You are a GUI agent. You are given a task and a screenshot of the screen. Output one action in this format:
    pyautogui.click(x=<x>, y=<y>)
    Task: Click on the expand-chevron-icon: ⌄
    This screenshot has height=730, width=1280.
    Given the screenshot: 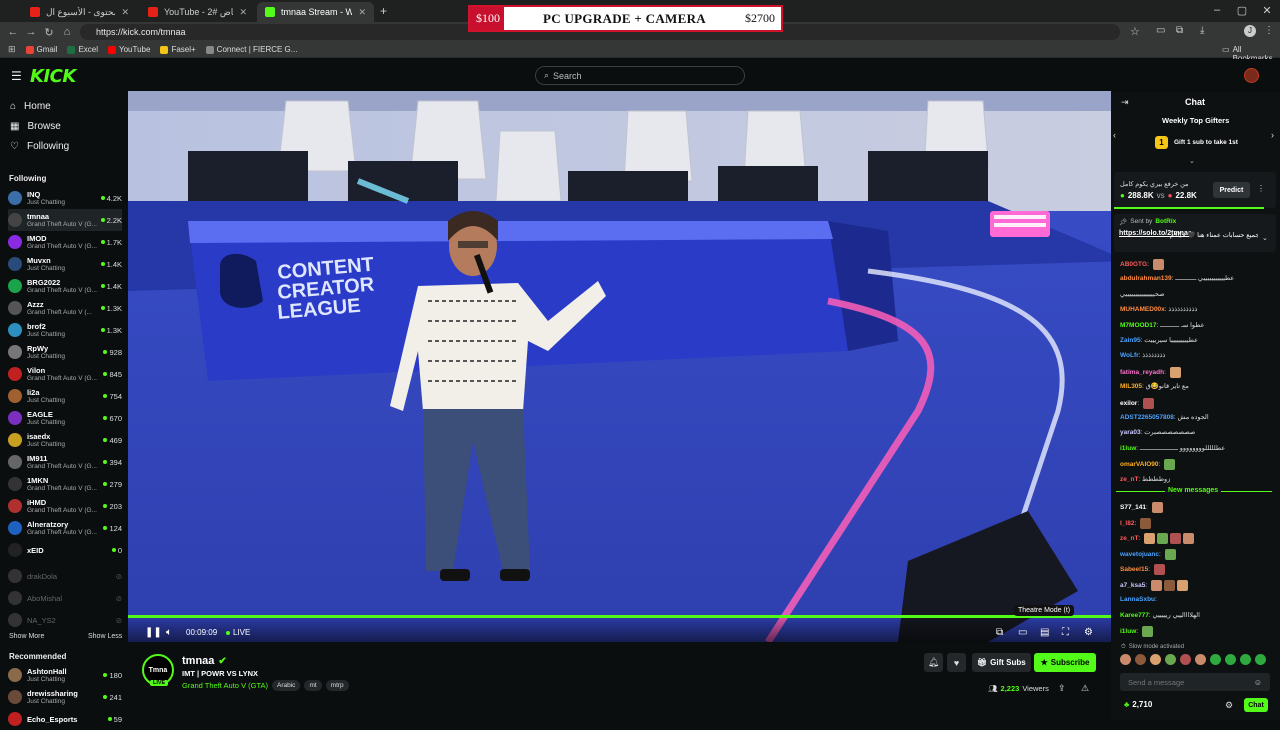 What is the action you would take?
    pyautogui.click(x=1192, y=161)
    